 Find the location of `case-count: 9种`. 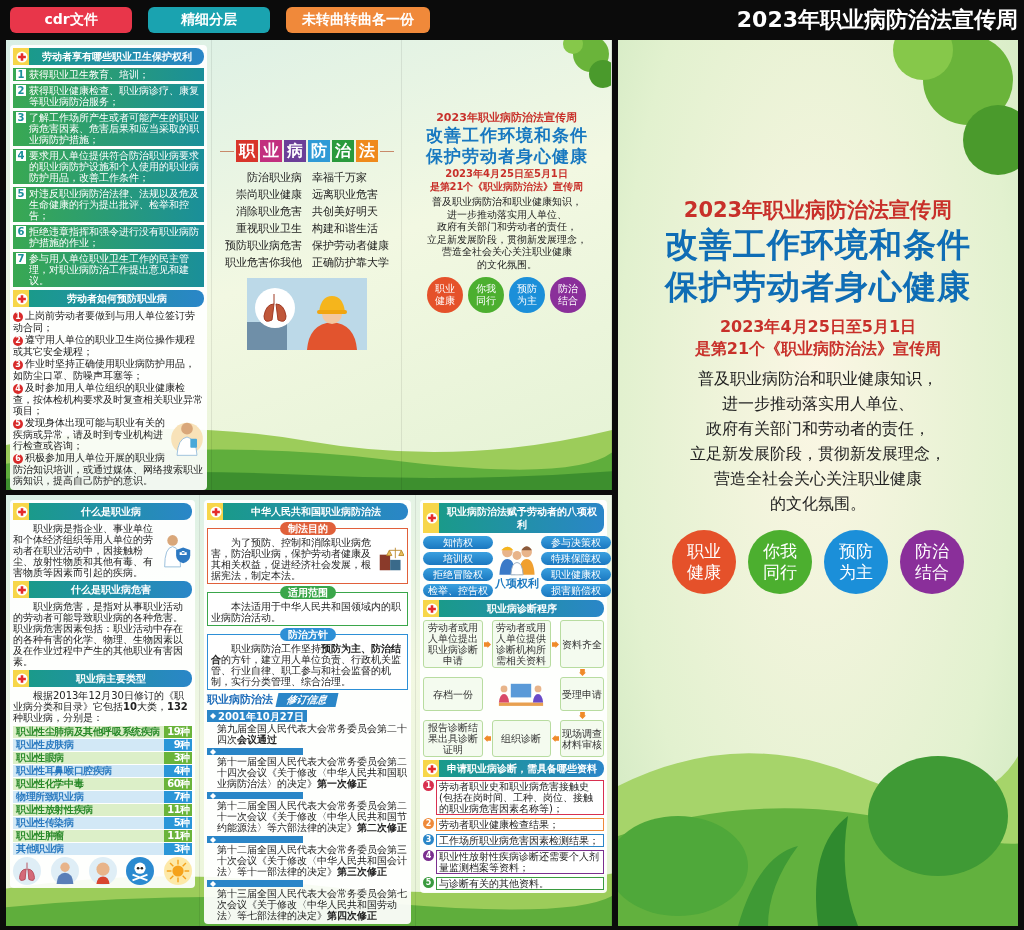

case-count: 9种 is located at coordinates (178, 745).